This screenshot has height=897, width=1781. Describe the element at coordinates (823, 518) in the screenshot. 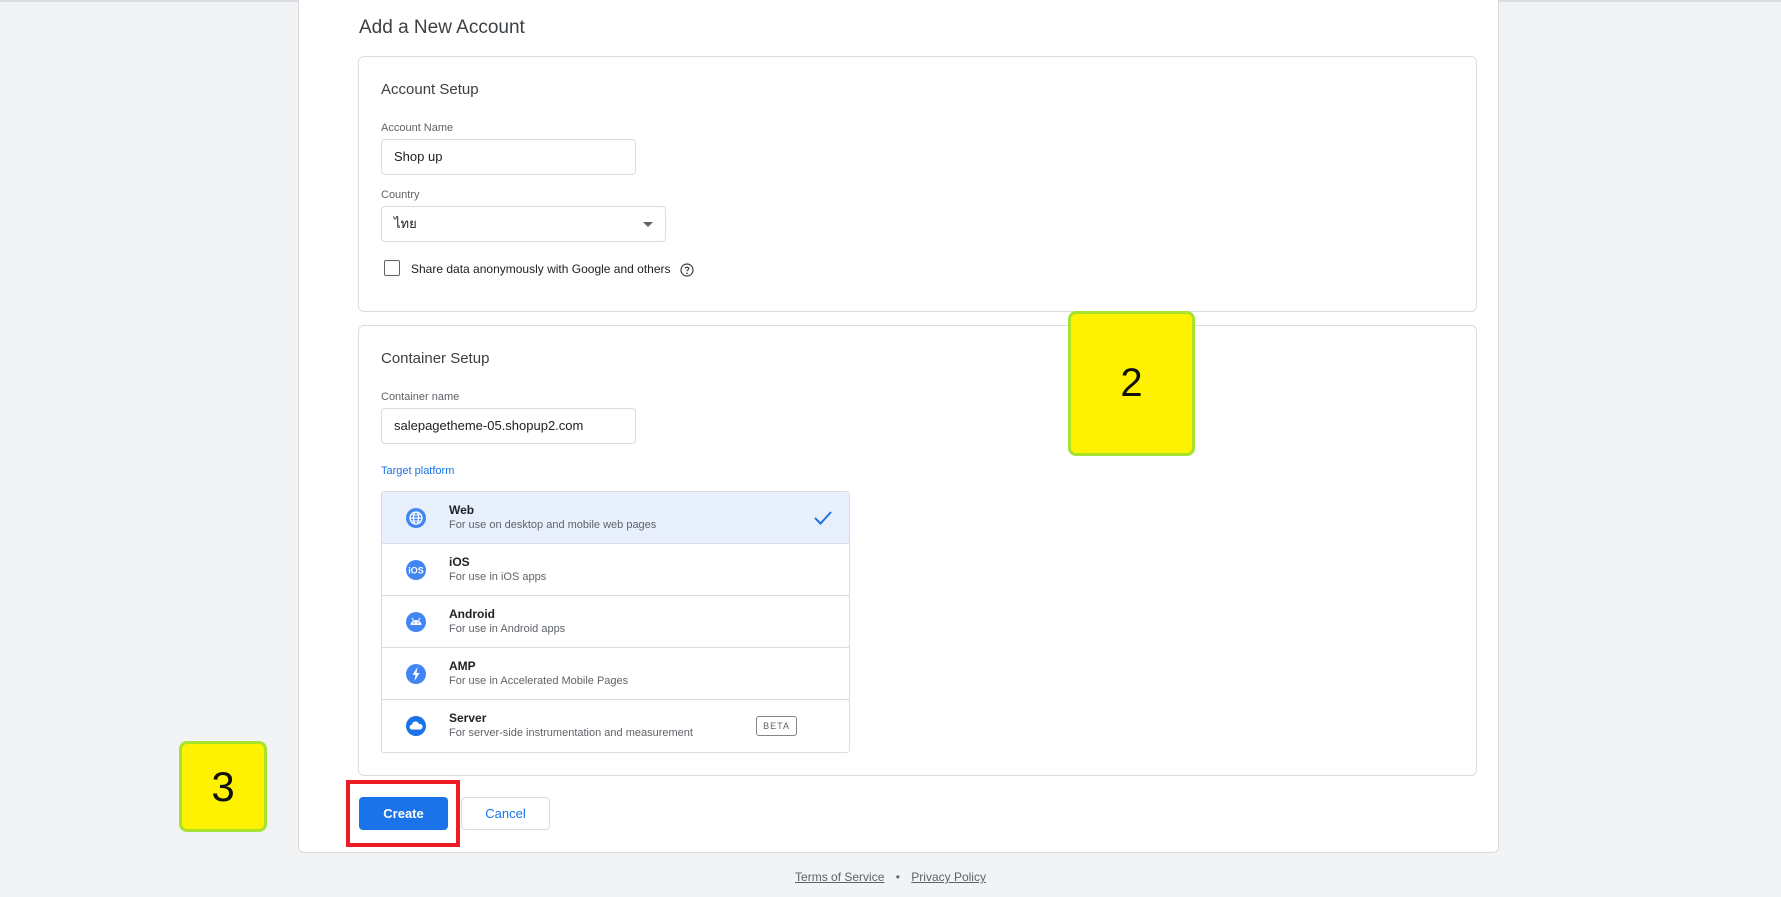

I see `checkmark-icon` at that location.